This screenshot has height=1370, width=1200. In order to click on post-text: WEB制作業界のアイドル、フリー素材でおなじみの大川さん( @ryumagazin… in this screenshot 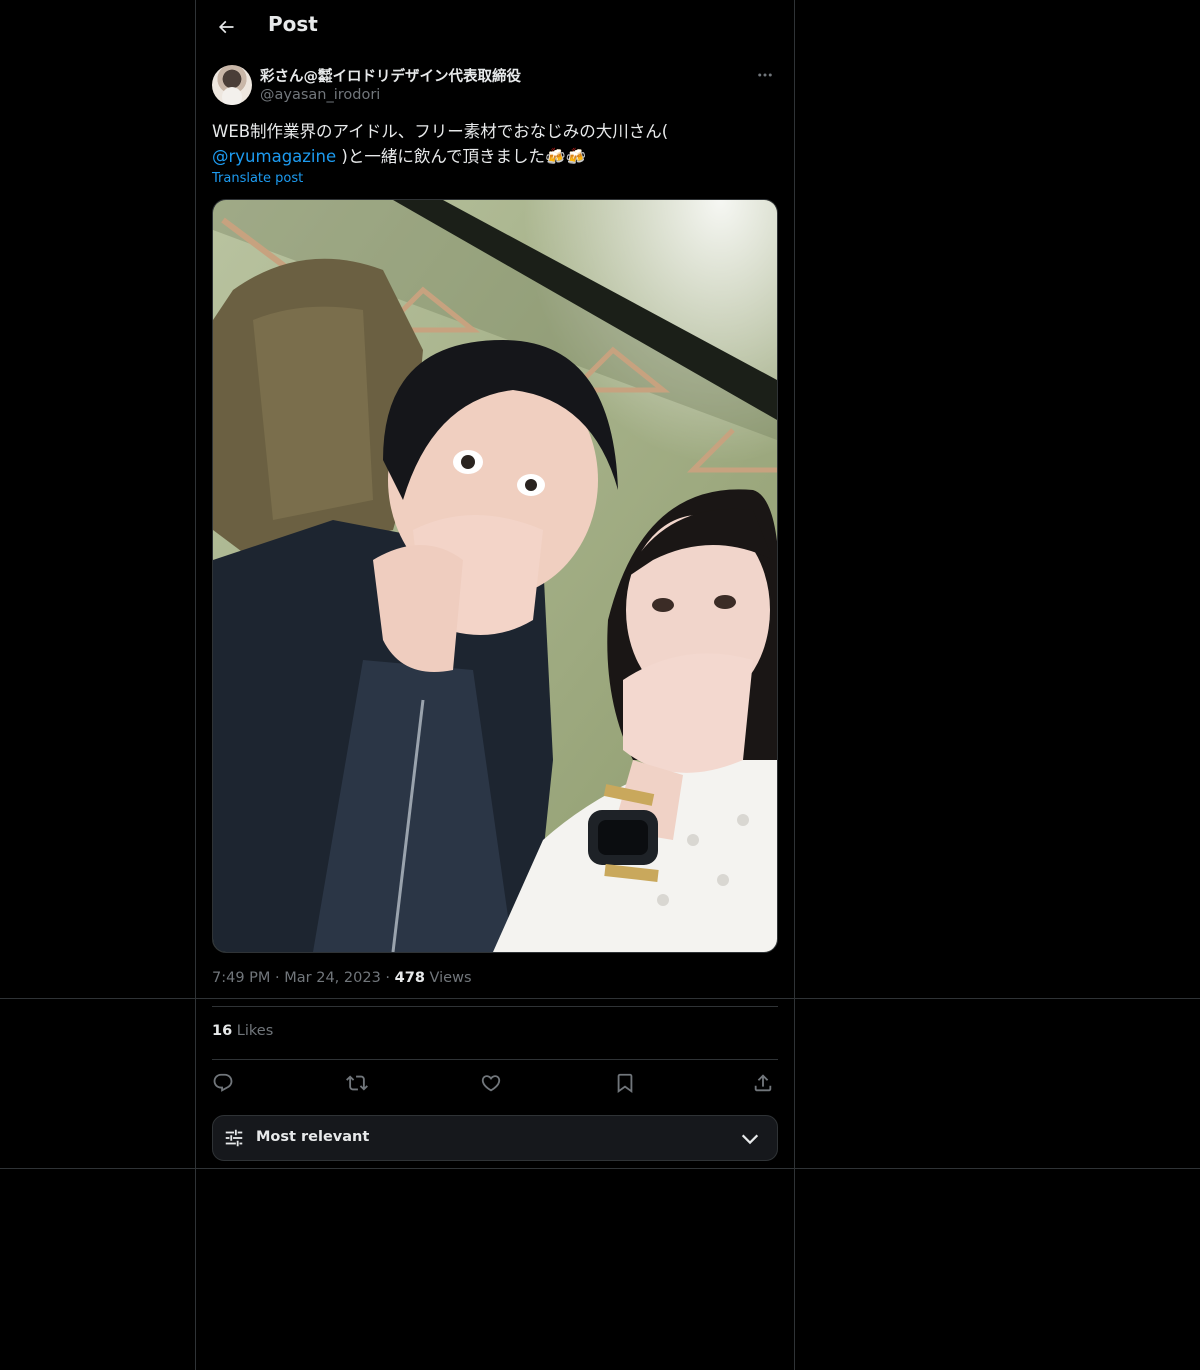, I will do `click(495, 144)`.